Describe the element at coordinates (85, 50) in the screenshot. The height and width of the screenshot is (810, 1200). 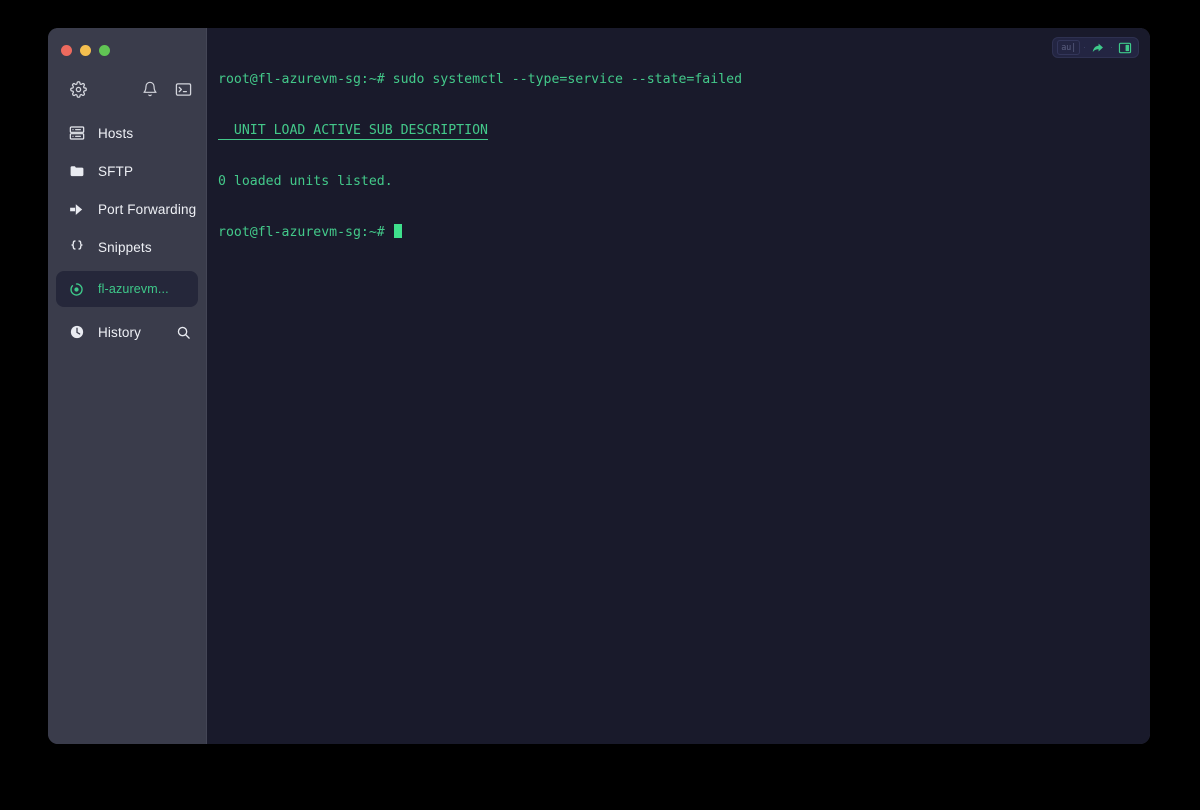
I see `minimize-window-button` at that location.